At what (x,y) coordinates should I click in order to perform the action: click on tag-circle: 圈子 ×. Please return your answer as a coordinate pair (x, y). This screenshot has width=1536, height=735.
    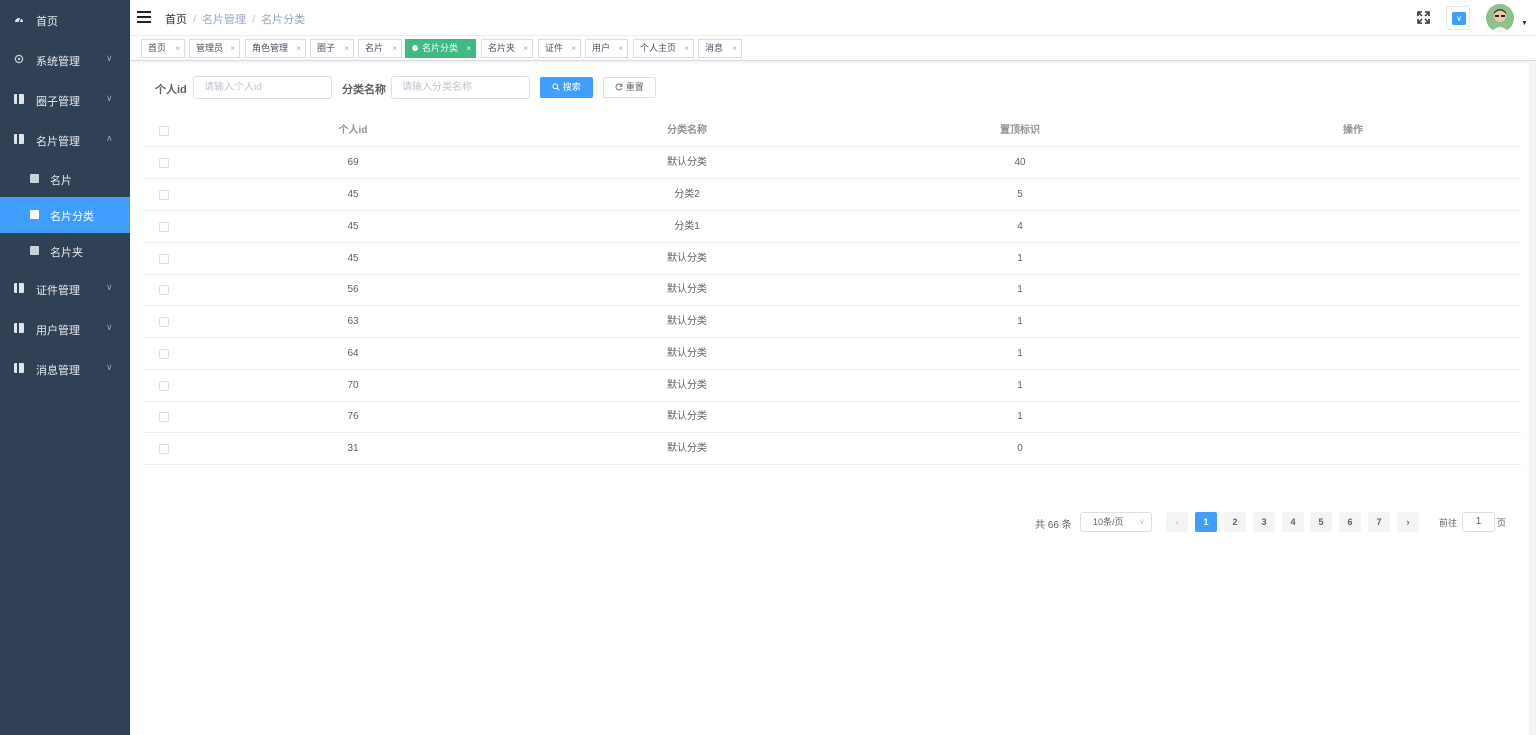
    Looking at the image, I should click on (332, 48).